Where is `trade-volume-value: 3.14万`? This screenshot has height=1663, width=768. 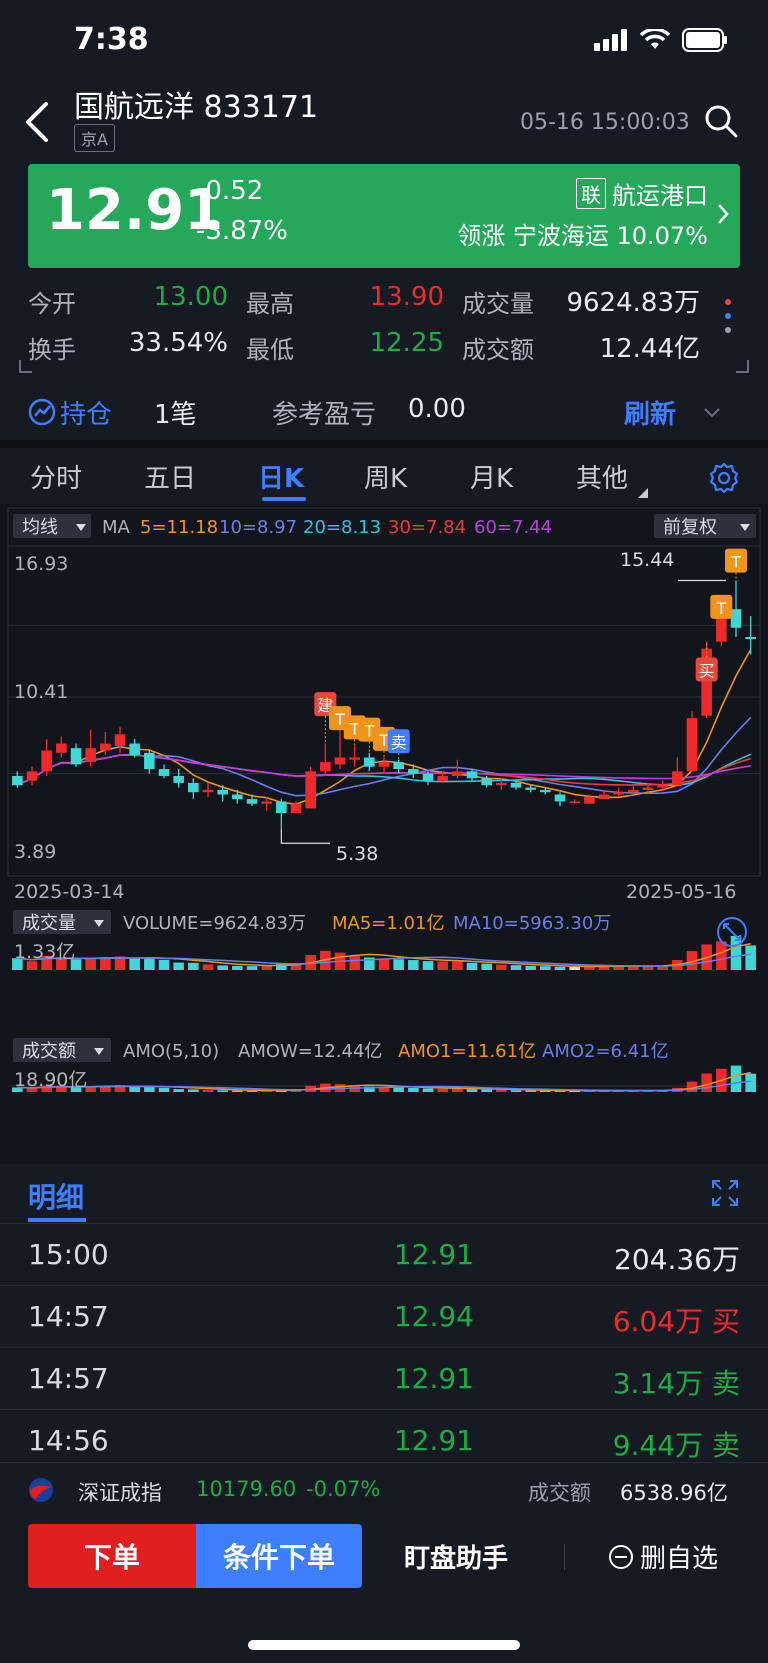 trade-volume-value: 3.14万 is located at coordinates (658, 1383).